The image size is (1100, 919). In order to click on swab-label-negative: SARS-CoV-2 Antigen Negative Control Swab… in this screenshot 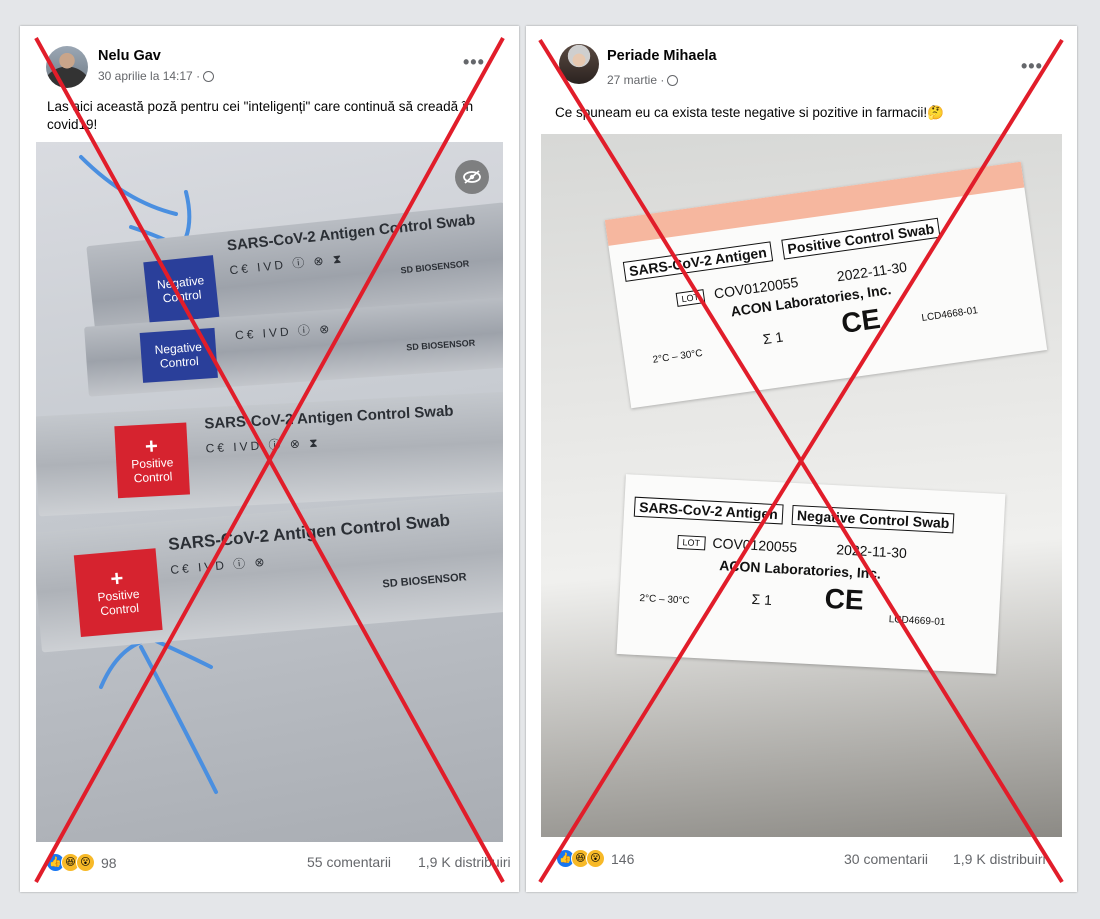, I will do `click(811, 574)`.